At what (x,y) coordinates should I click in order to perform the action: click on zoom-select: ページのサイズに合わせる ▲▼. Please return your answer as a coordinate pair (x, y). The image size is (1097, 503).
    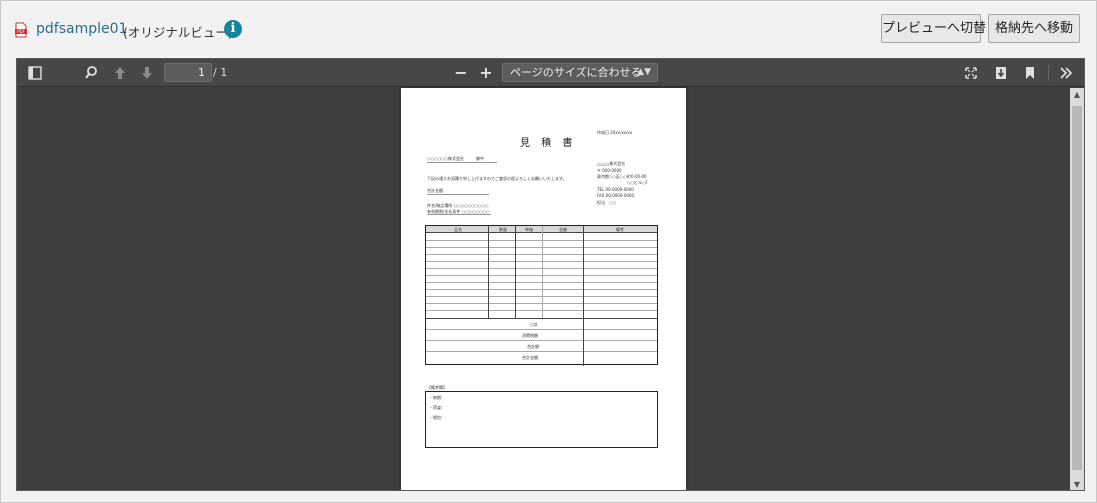
    Looking at the image, I should click on (580, 72).